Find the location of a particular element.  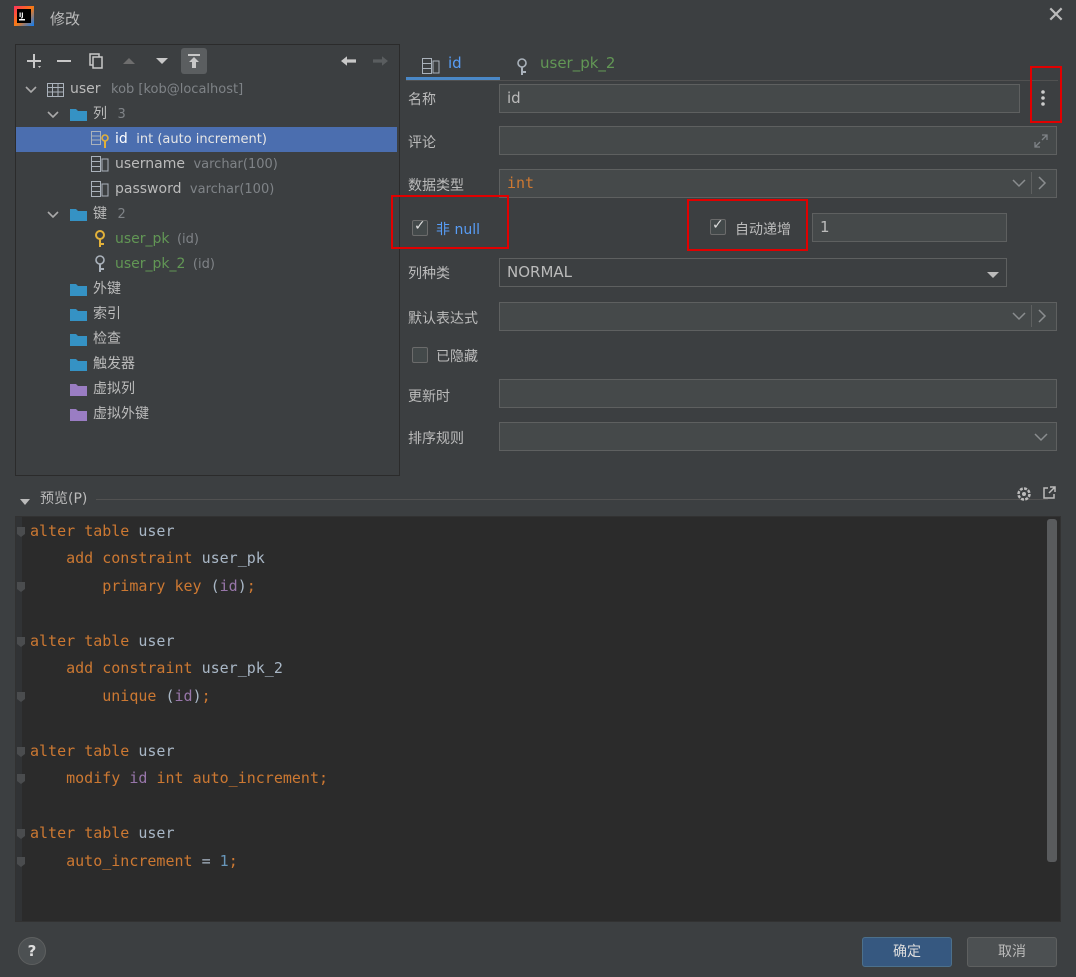

tree-item-key-user-pk-2: user_pk_2 (id) is located at coordinates (165, 264).